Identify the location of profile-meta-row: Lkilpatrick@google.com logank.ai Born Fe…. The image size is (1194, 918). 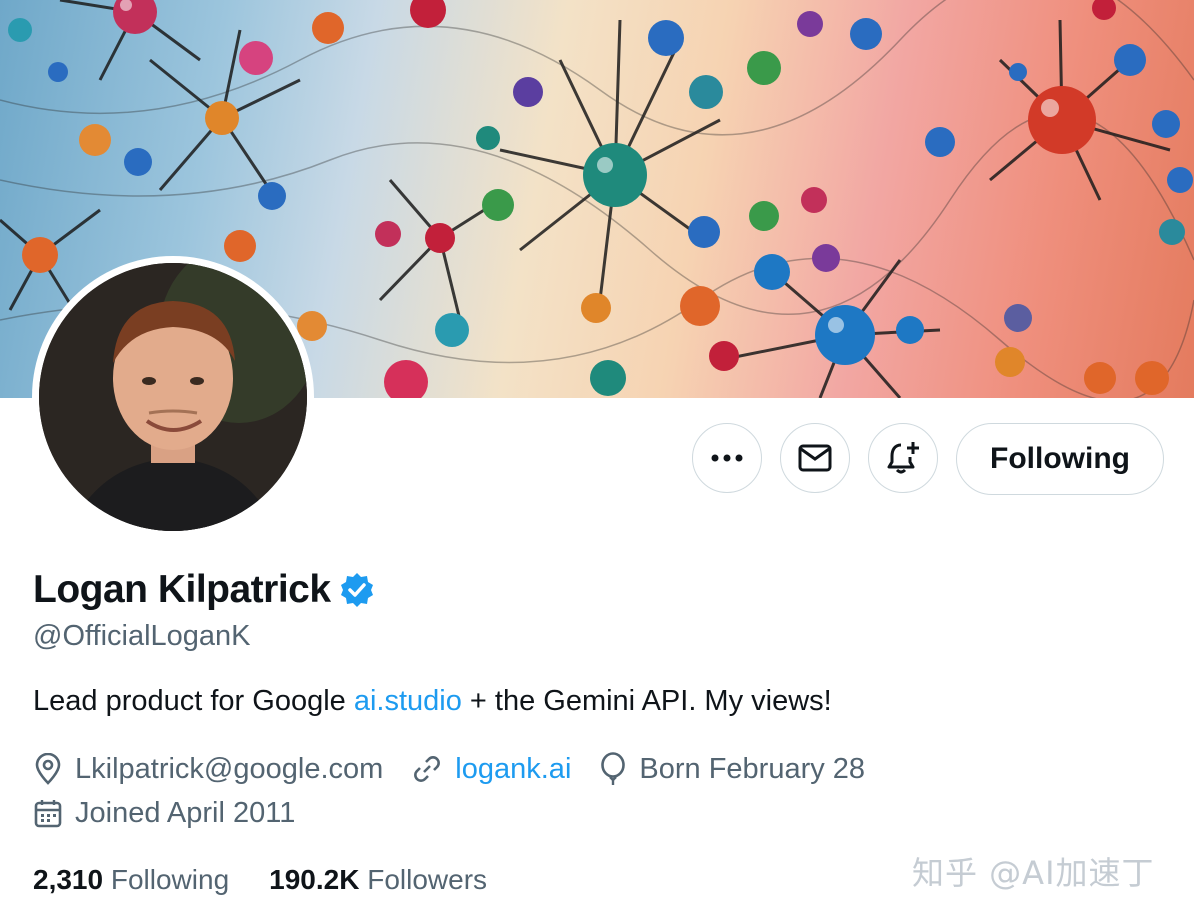
(463, 769).